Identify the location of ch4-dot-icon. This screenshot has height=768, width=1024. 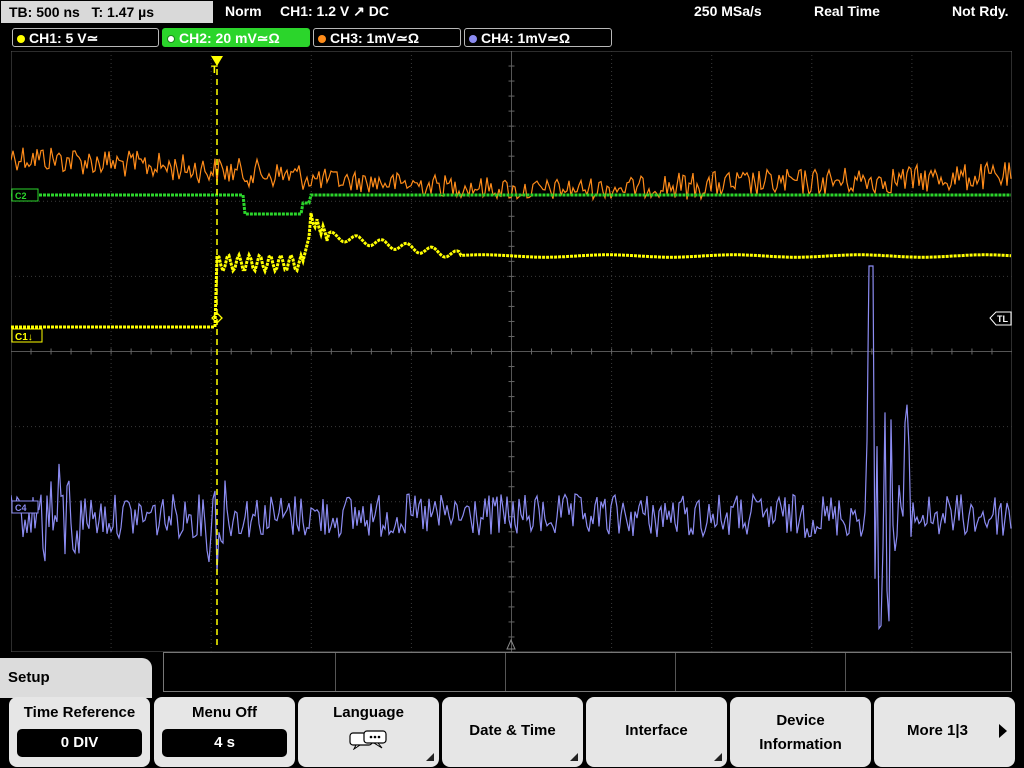
(473, 39).